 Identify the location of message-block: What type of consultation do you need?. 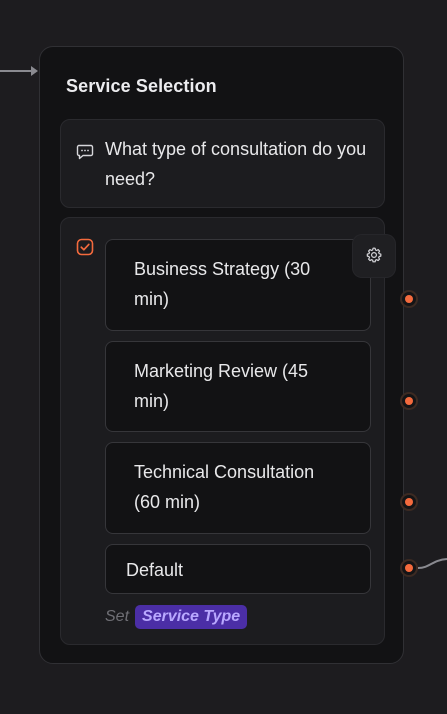
(222, 163).